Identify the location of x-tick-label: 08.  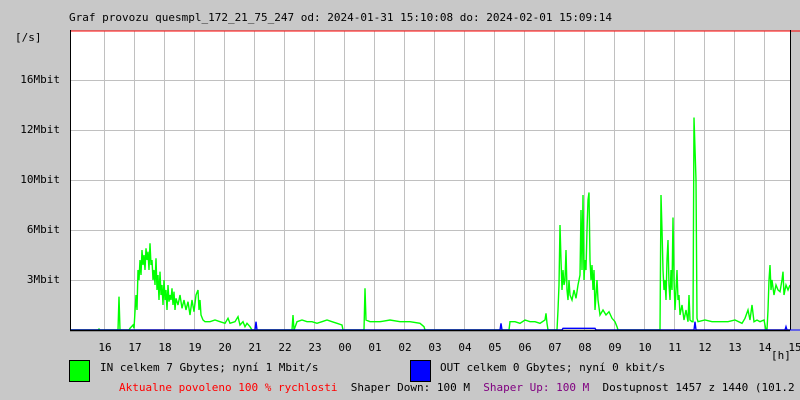
(585, 347).